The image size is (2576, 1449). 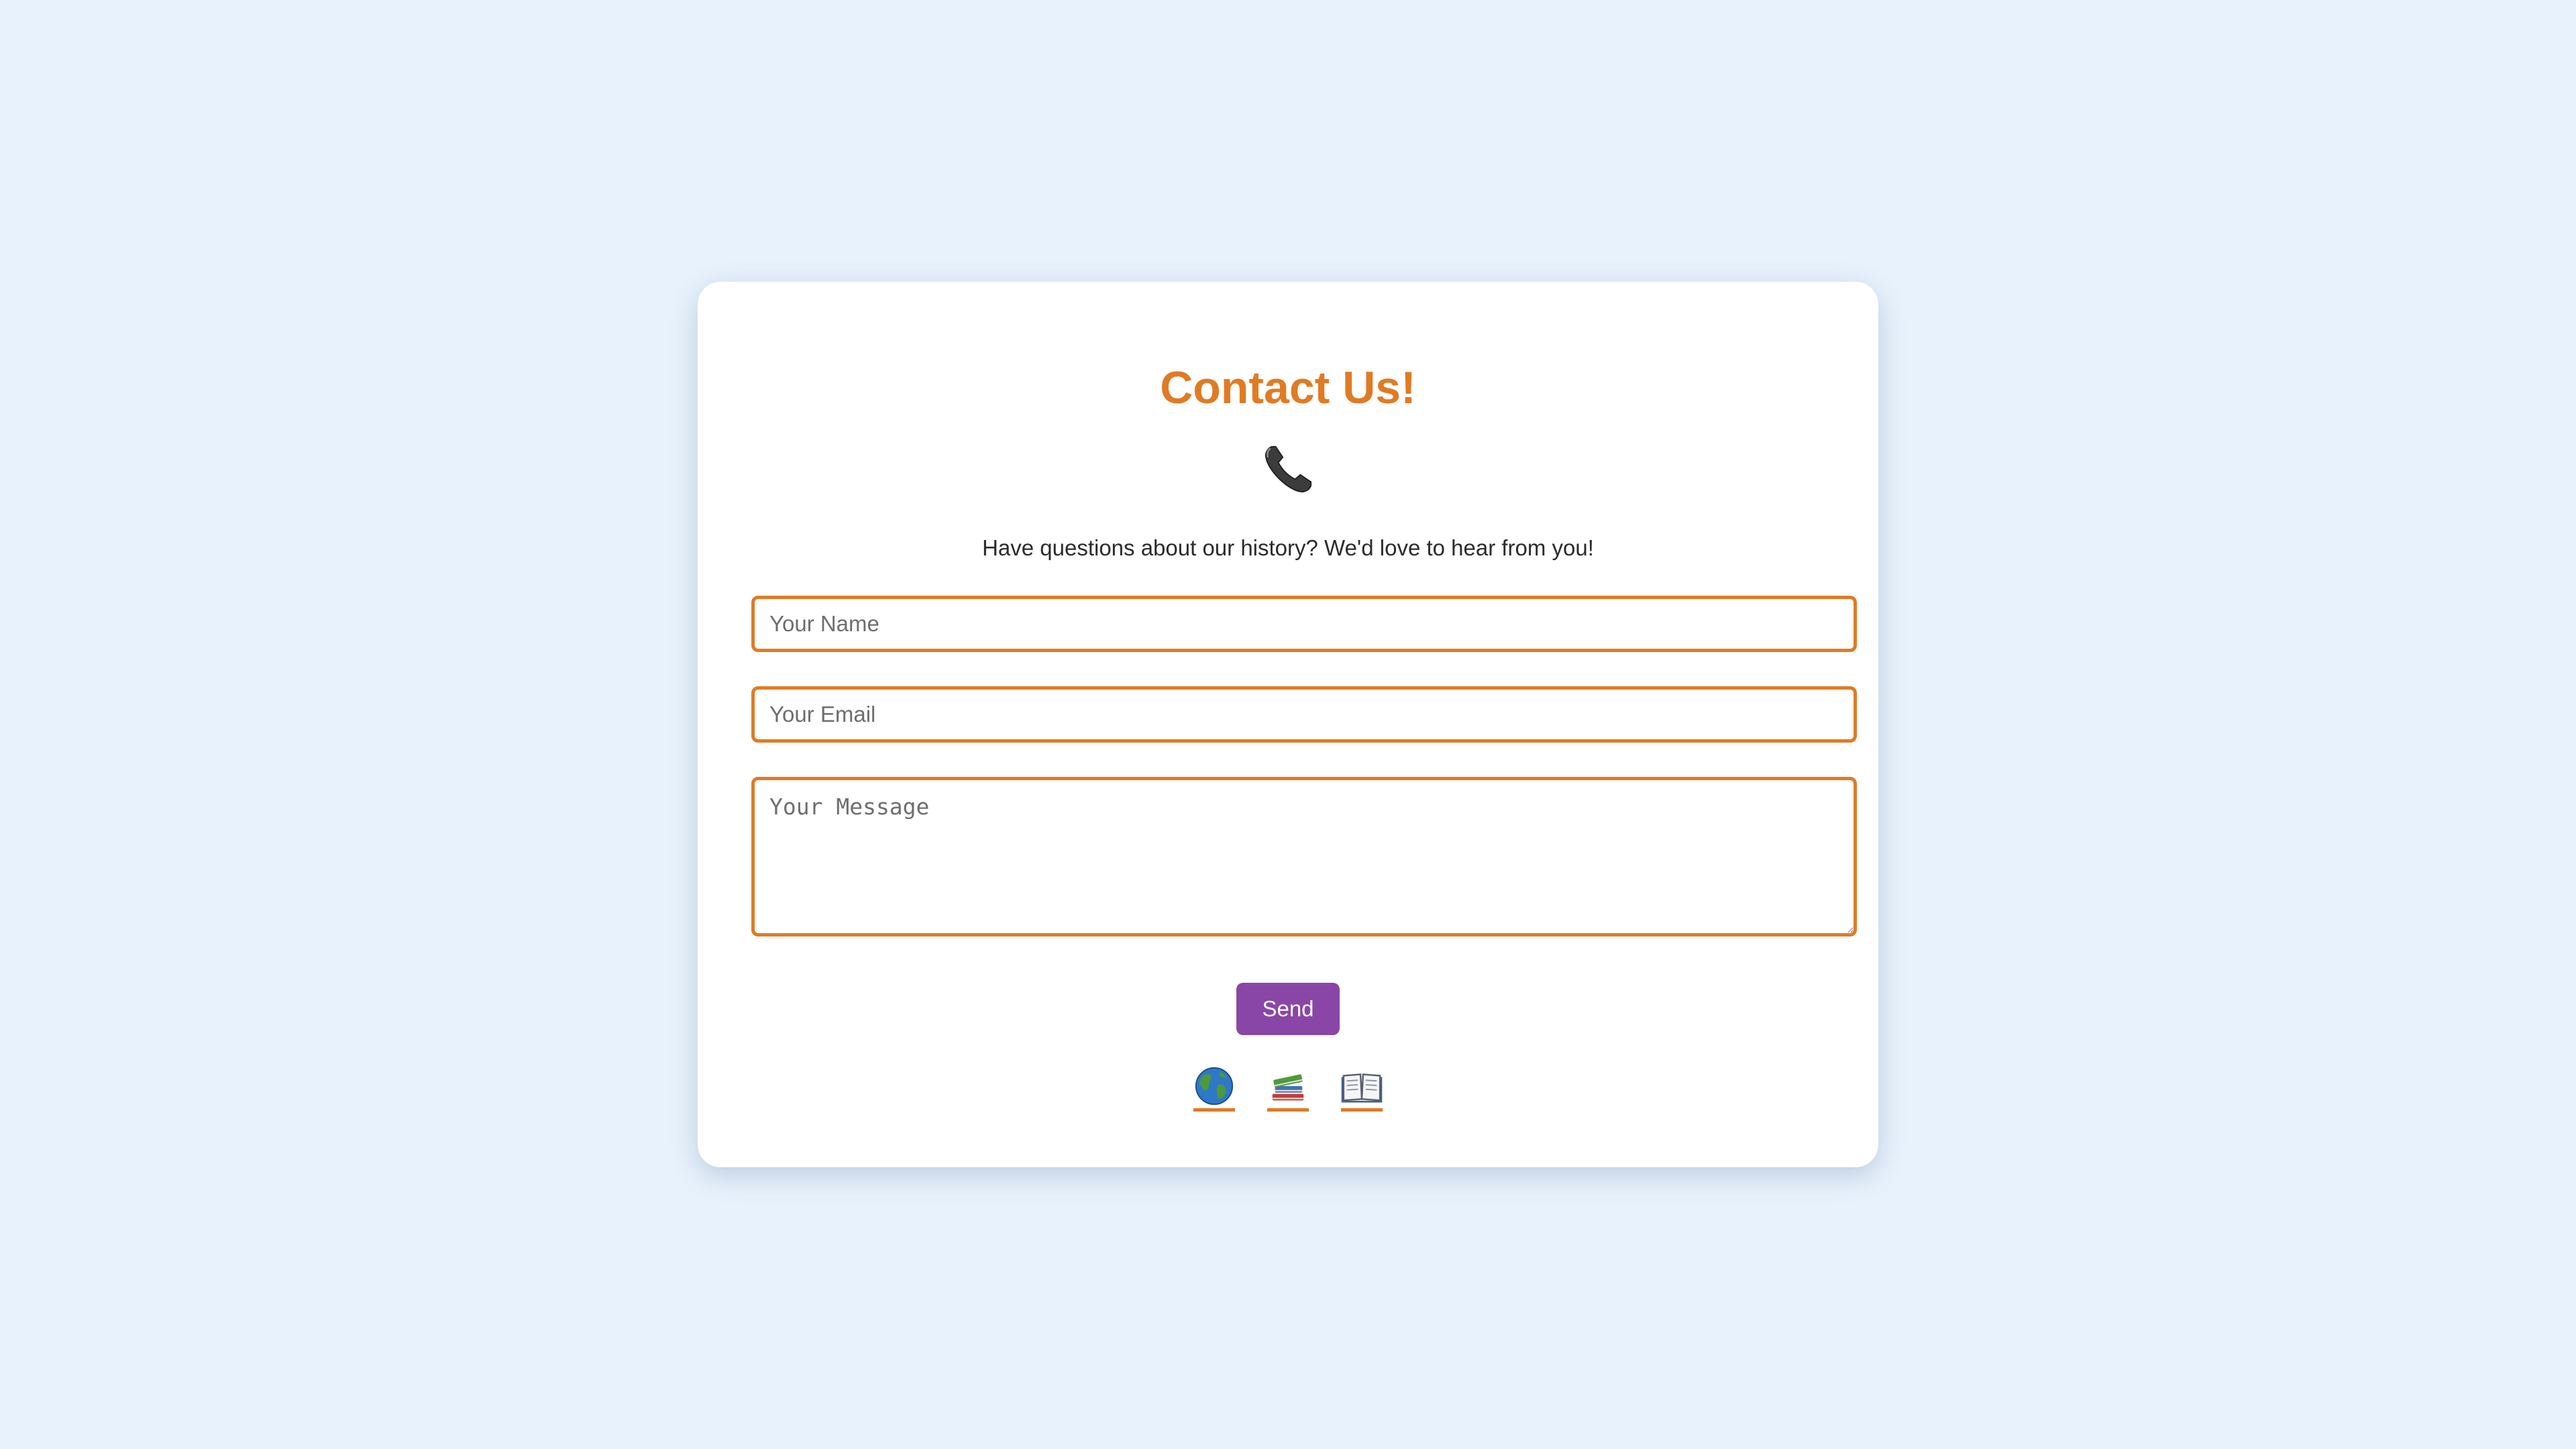 What do you see at coordinates (1288, 1009) in the screenshot?
I see `send-button: Send` at bounding box center [1288, 1009].